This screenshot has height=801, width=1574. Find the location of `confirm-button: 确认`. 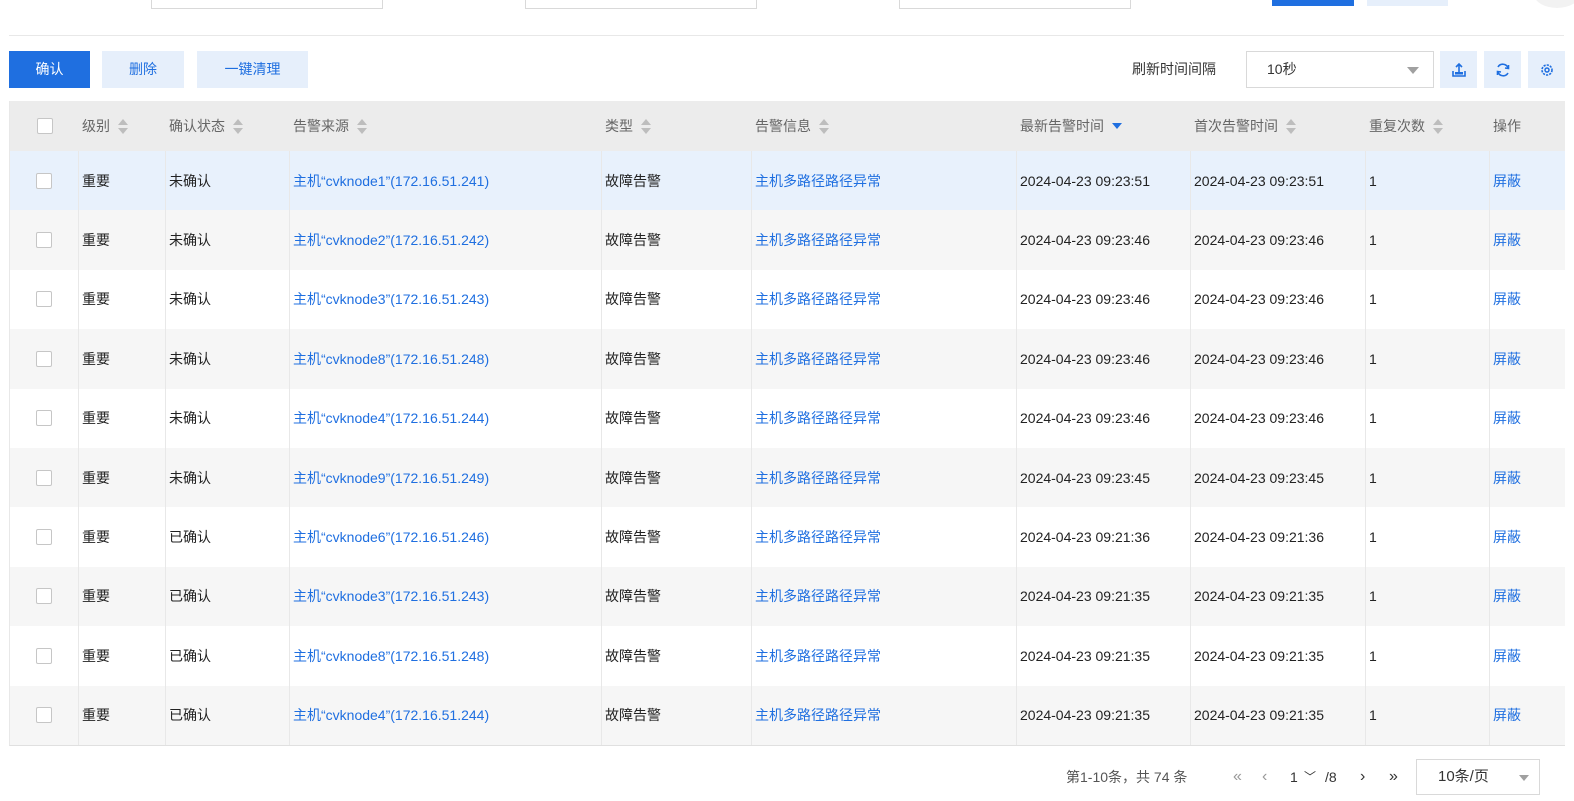

confirm-button: 确认 is located at coordinates (49, 69).